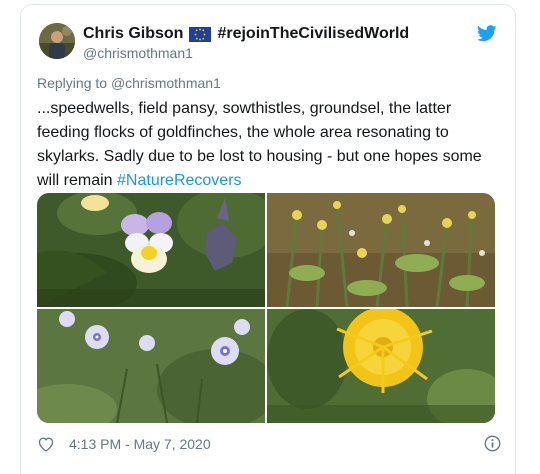 The width and height of the screenshot is (540, 474). What do you see at coordinates (138, 53) in the screenshot?
I see `author-handle: @chrismothman1` at bounding box center [138, 53].